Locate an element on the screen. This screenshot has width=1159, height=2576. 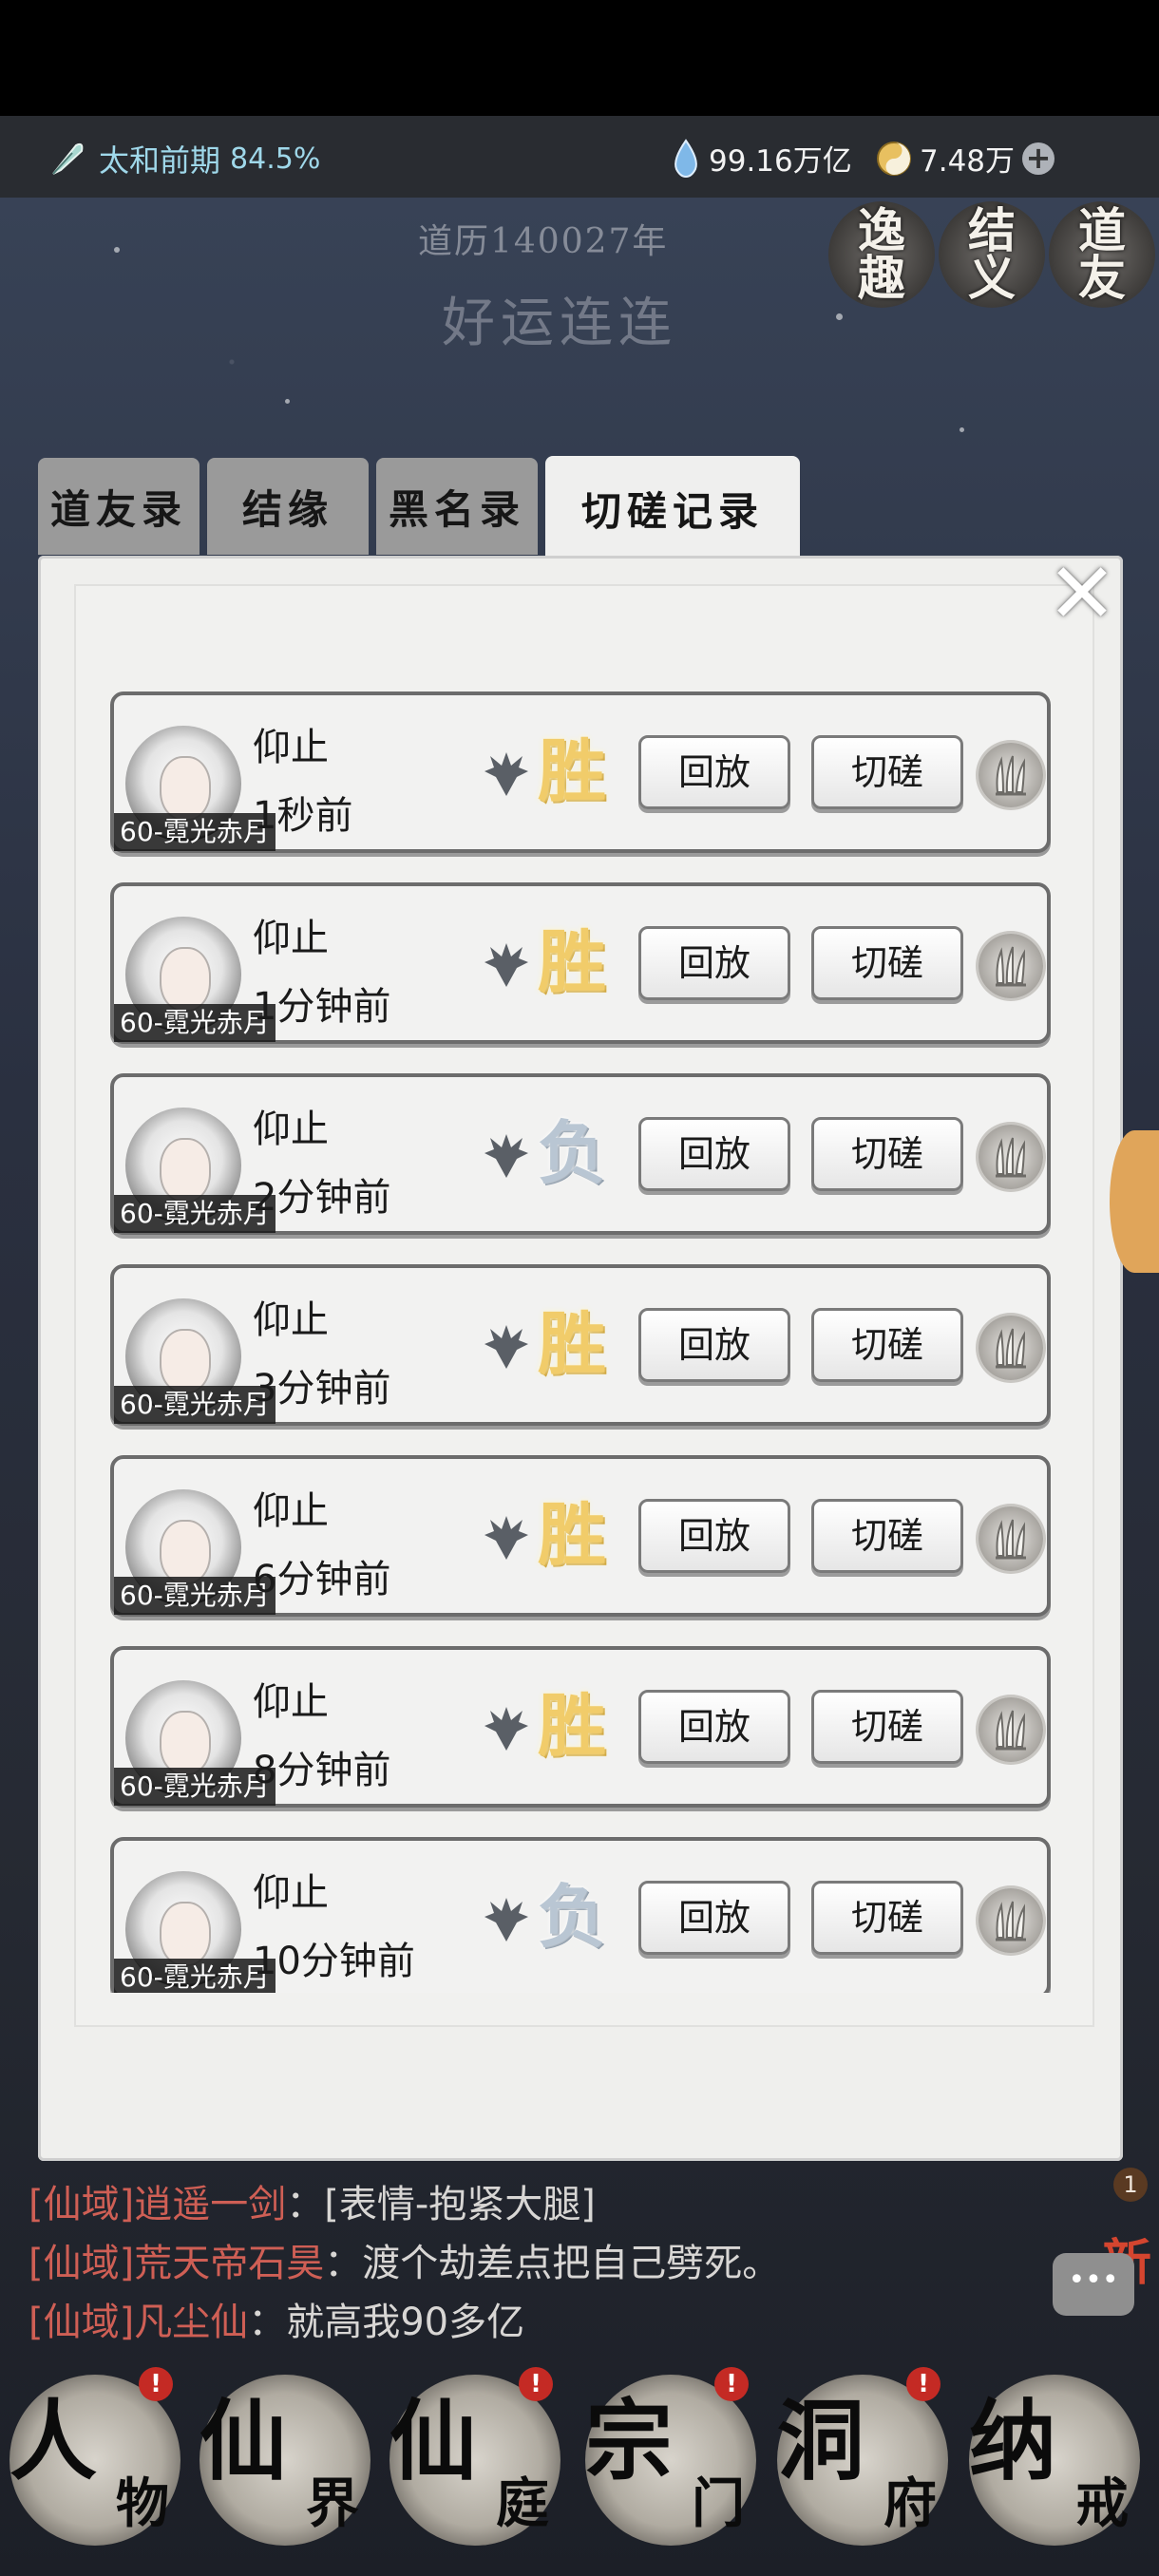
tab-spar-records: 切磋记录 is located at coordinates (672, 508).